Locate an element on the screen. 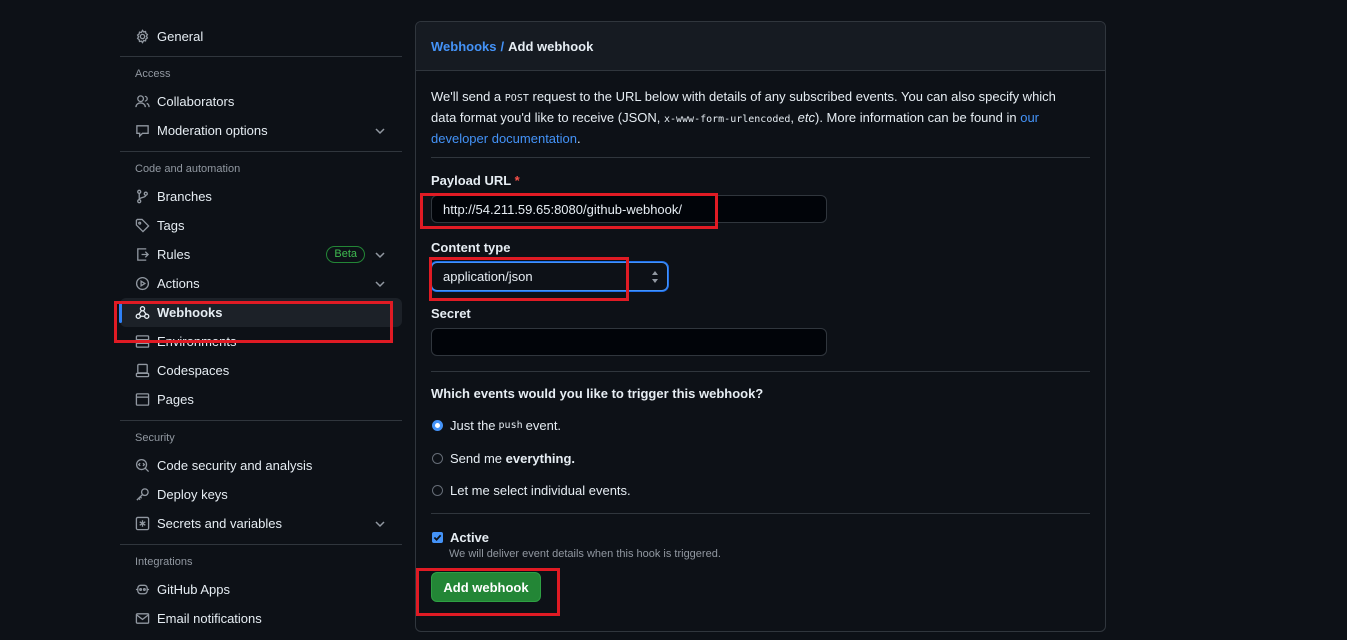 Image resolution: width=1347 pixels, height=640 pixels. intro-etc: etc is located at coordinates (806, 117).